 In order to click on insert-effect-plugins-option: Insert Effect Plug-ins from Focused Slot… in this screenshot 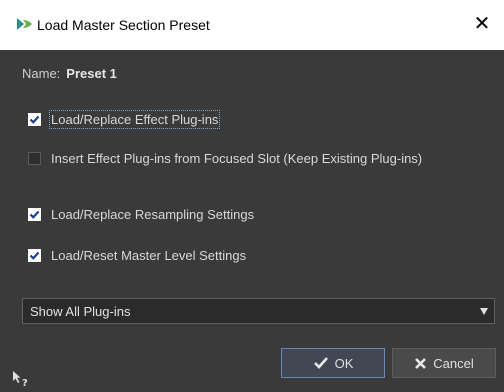, I will do `click(225, 158)`.